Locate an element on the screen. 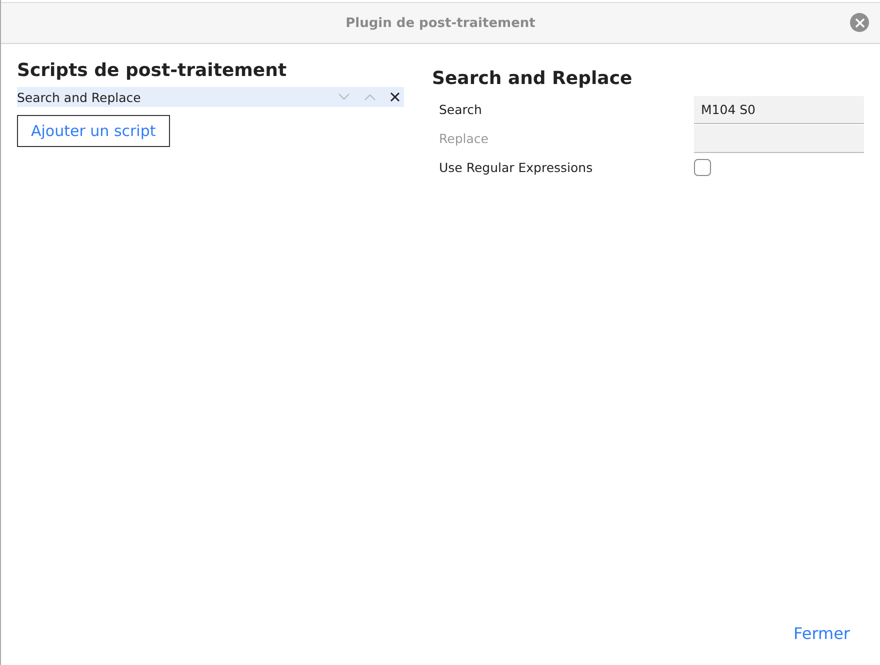 The width and height of the screenshot is (880, 665). panel-heading: Search and Replace is located at coordinates (533, 78).